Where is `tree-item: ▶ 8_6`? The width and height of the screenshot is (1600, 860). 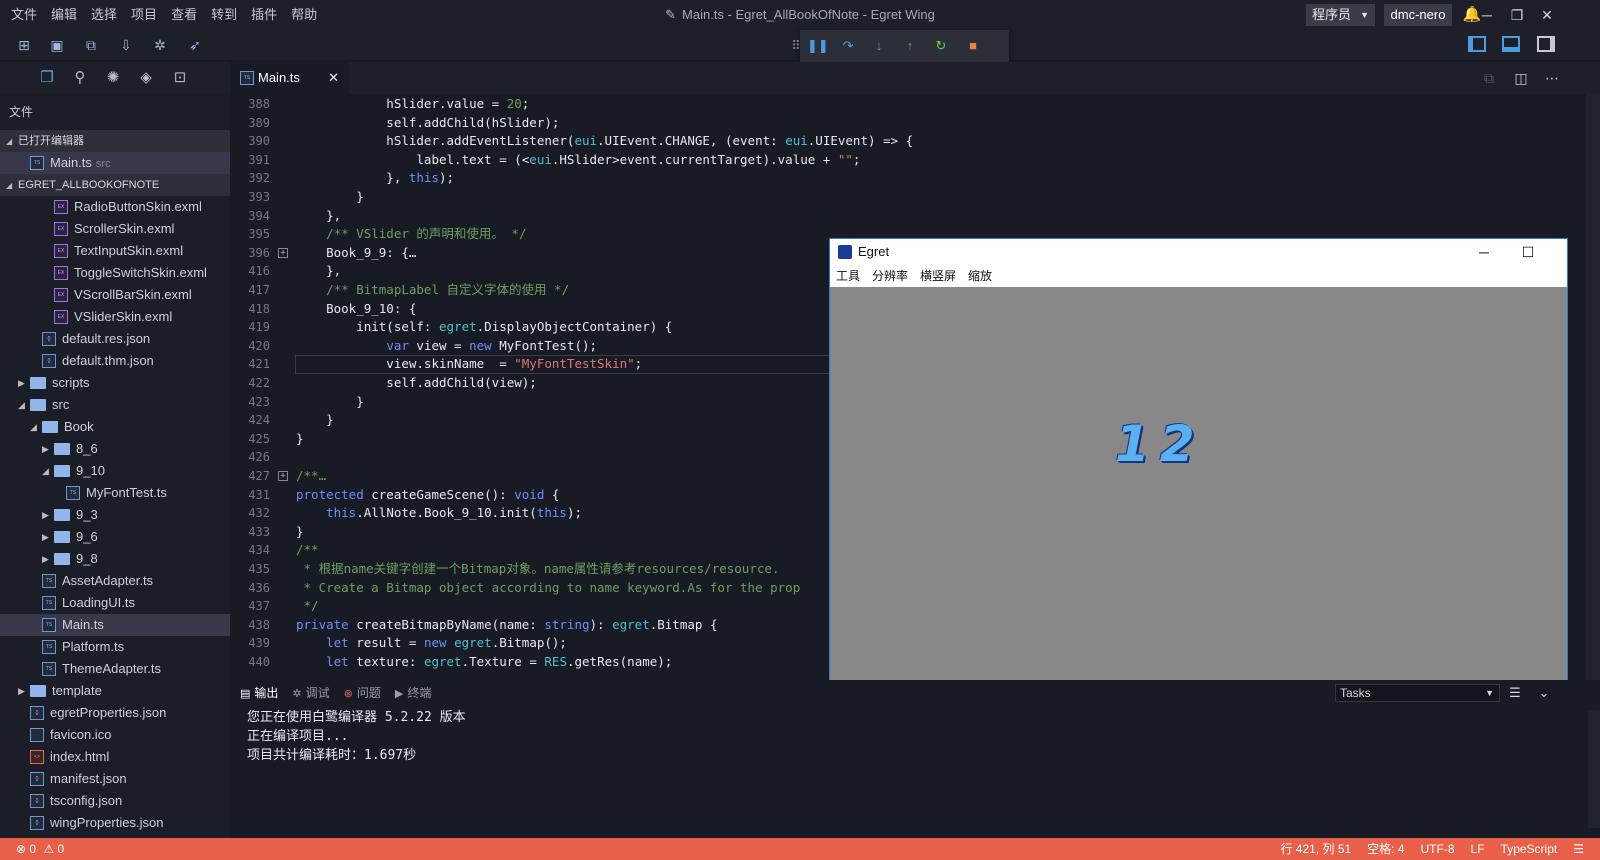
tree-item: ▶ 8_6 is located at coordinates (115, 449).